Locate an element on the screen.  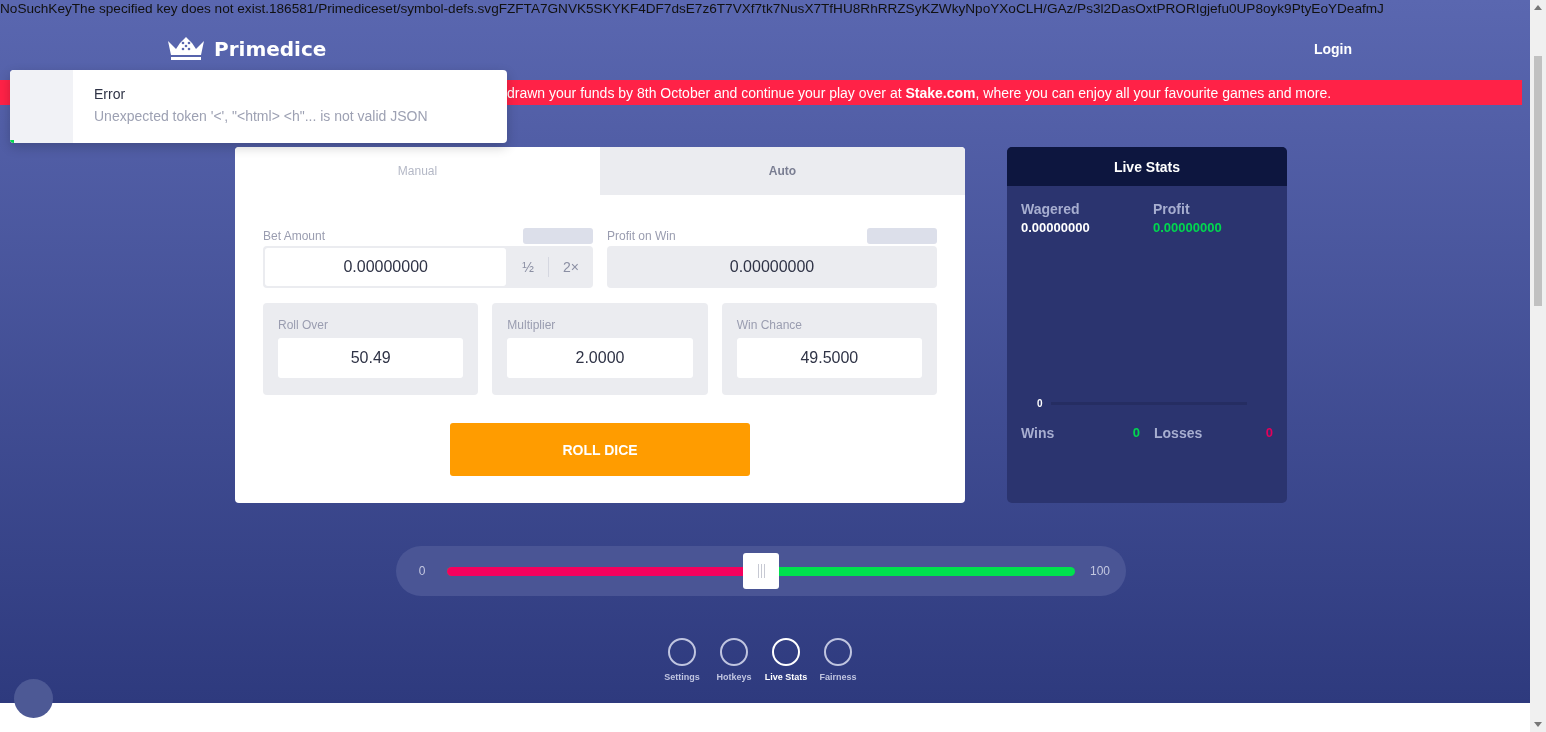
login-link: Login is located at coordinates (1332, 49).